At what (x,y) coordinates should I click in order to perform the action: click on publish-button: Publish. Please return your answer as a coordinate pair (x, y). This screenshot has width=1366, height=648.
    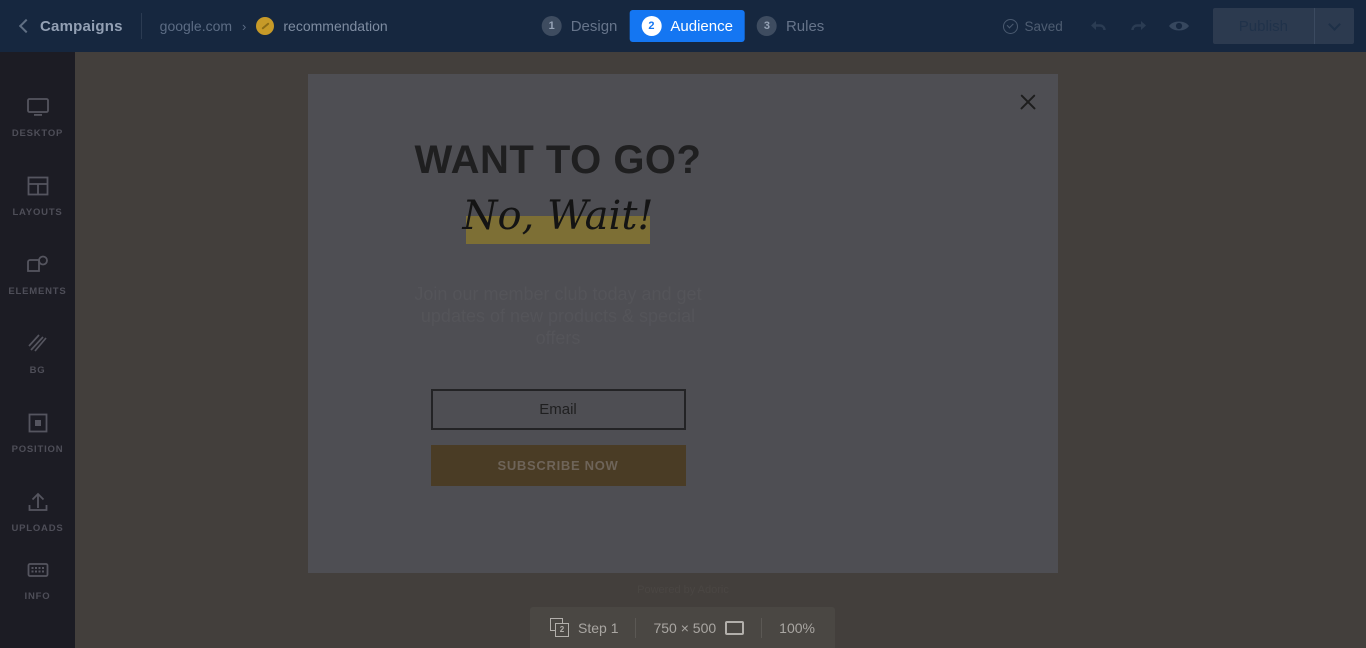
    Looking at the image, I should click on (1263, 26).